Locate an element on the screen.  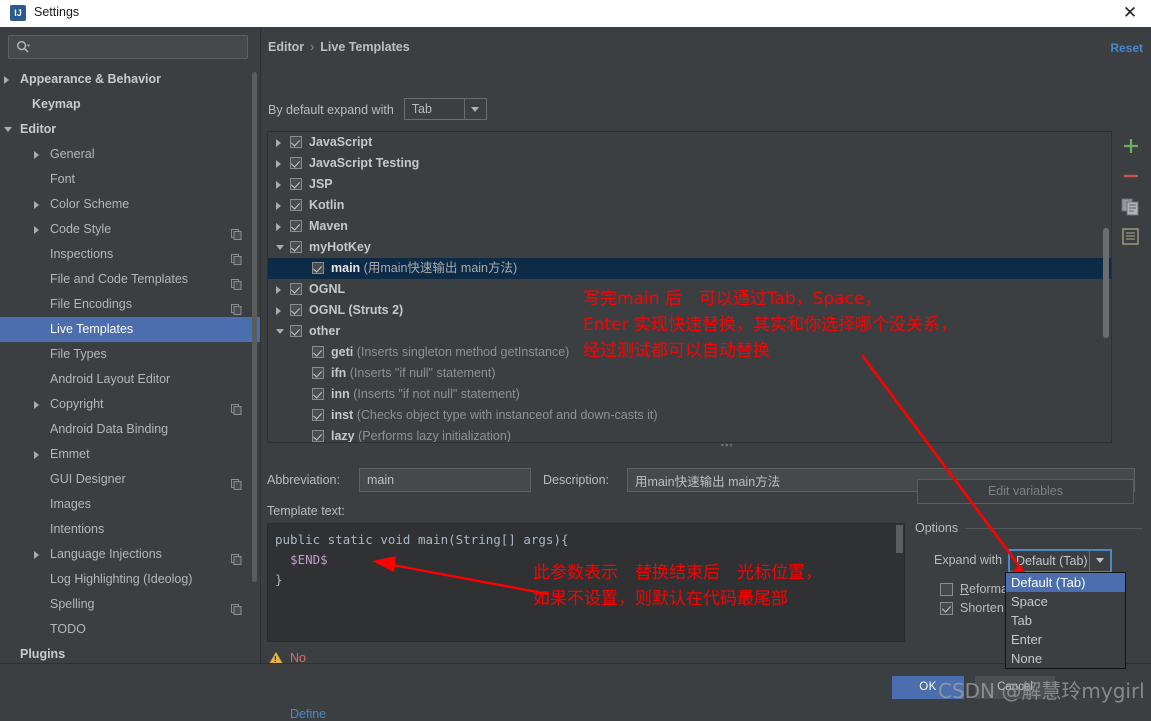
dropdown-option: Default (Tab) is located at coordinates (1065, 582).